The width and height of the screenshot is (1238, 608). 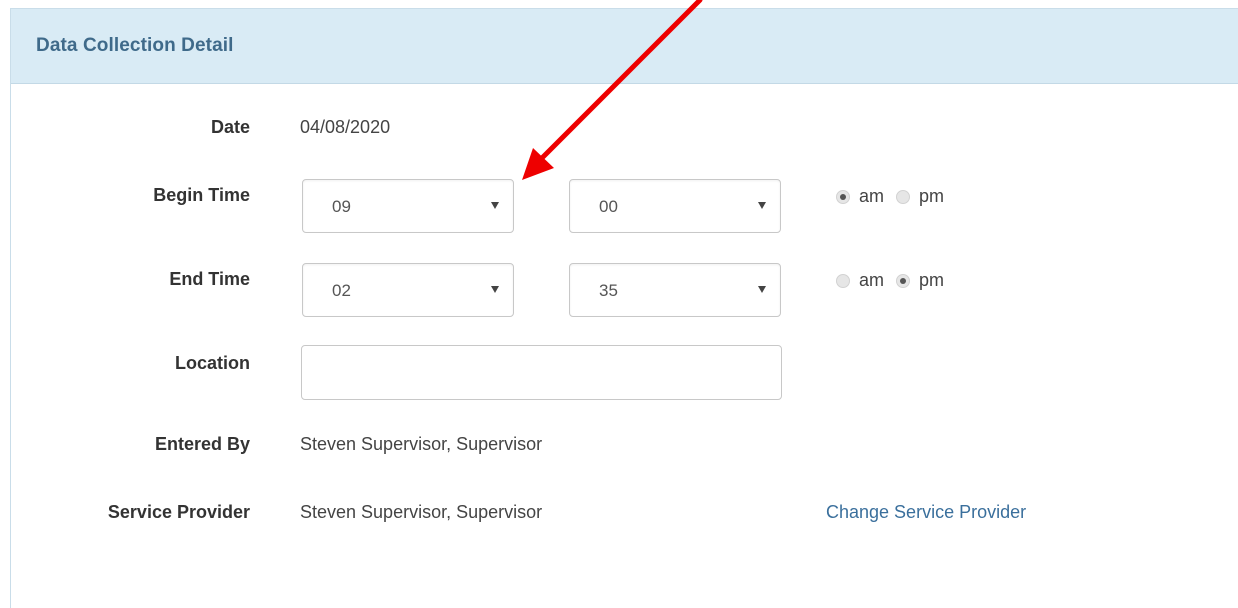 I want to click on location-label: Location, so click(x=212, y=363).